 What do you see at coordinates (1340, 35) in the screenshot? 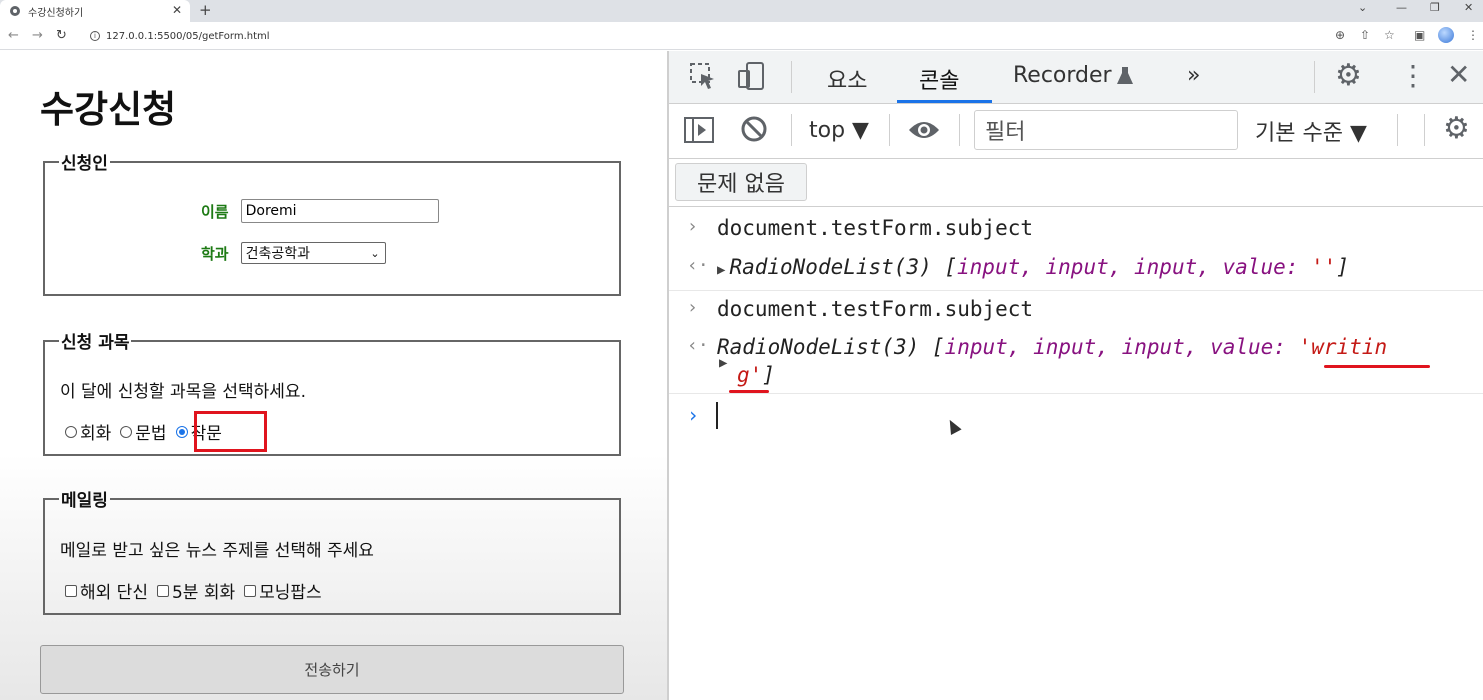
I see `zoom-icon: ⊕` at bounding box center [1340, 35].